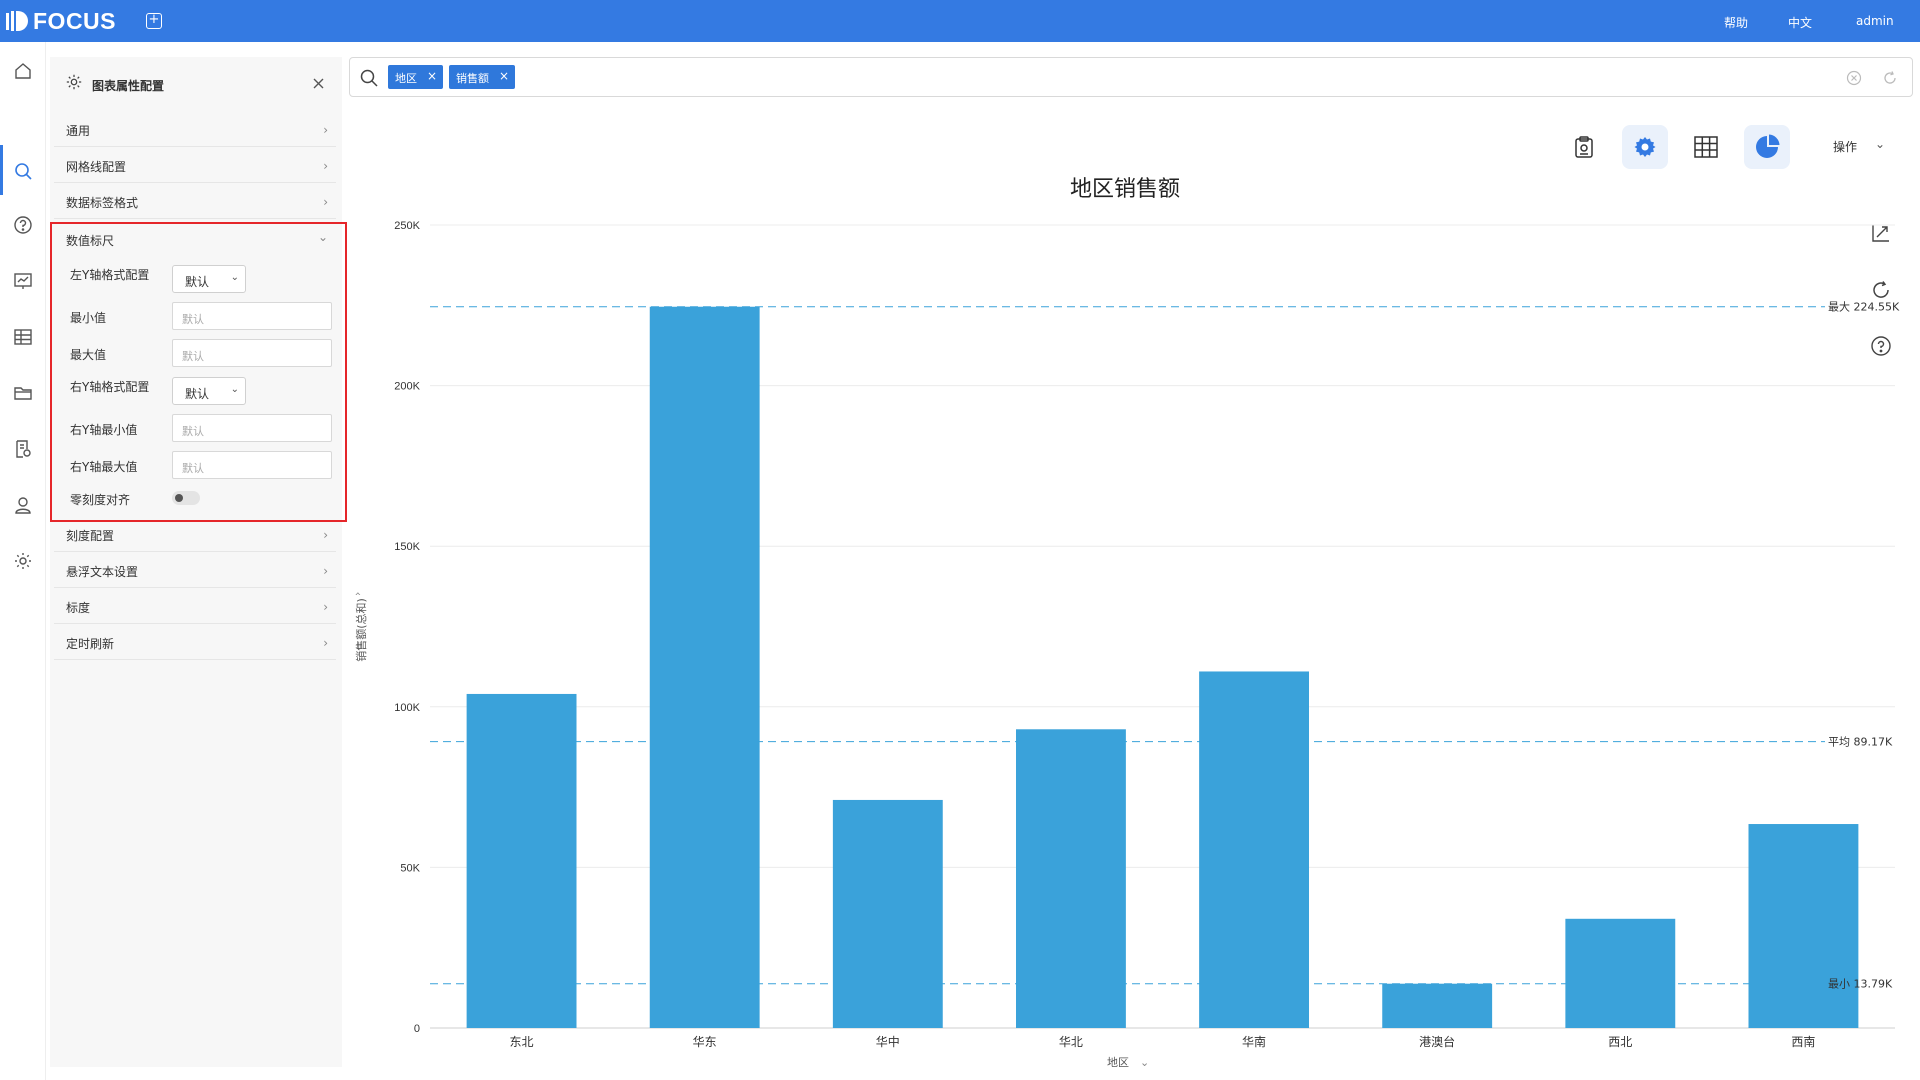 The image size is (1920, 1080). Describe the element at coordinates (195, 606) in the screenshot. I see `section-scale: 标度 ›` at that location.